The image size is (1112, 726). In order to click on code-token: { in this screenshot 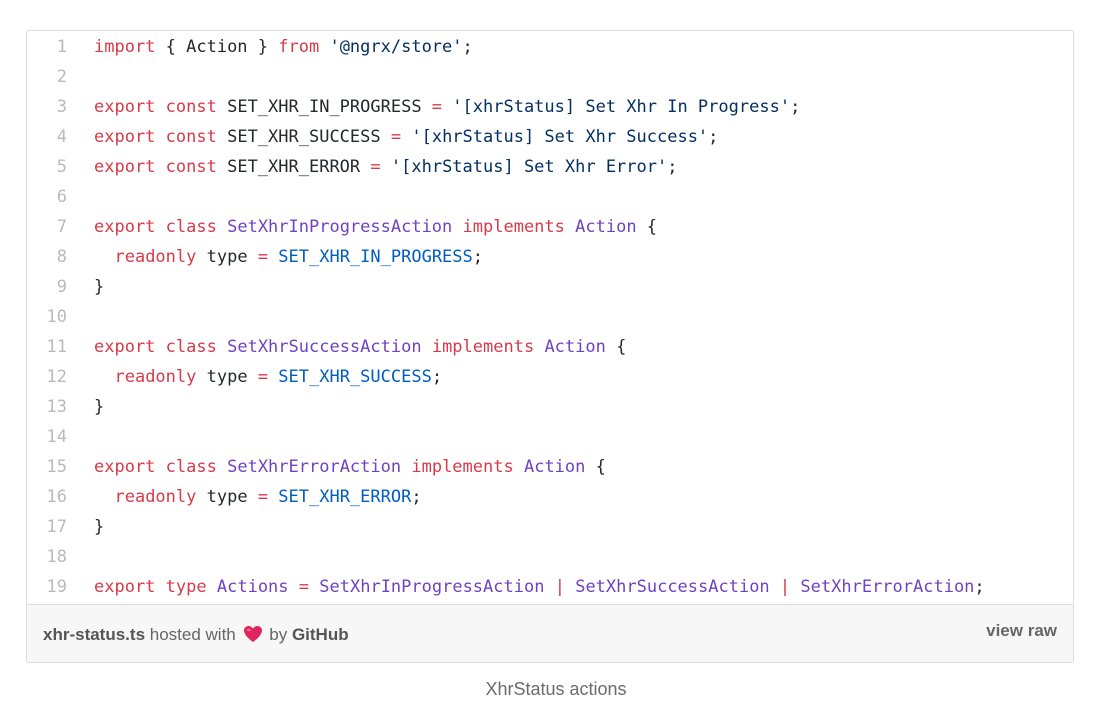, I will do `click(595, 467)`.